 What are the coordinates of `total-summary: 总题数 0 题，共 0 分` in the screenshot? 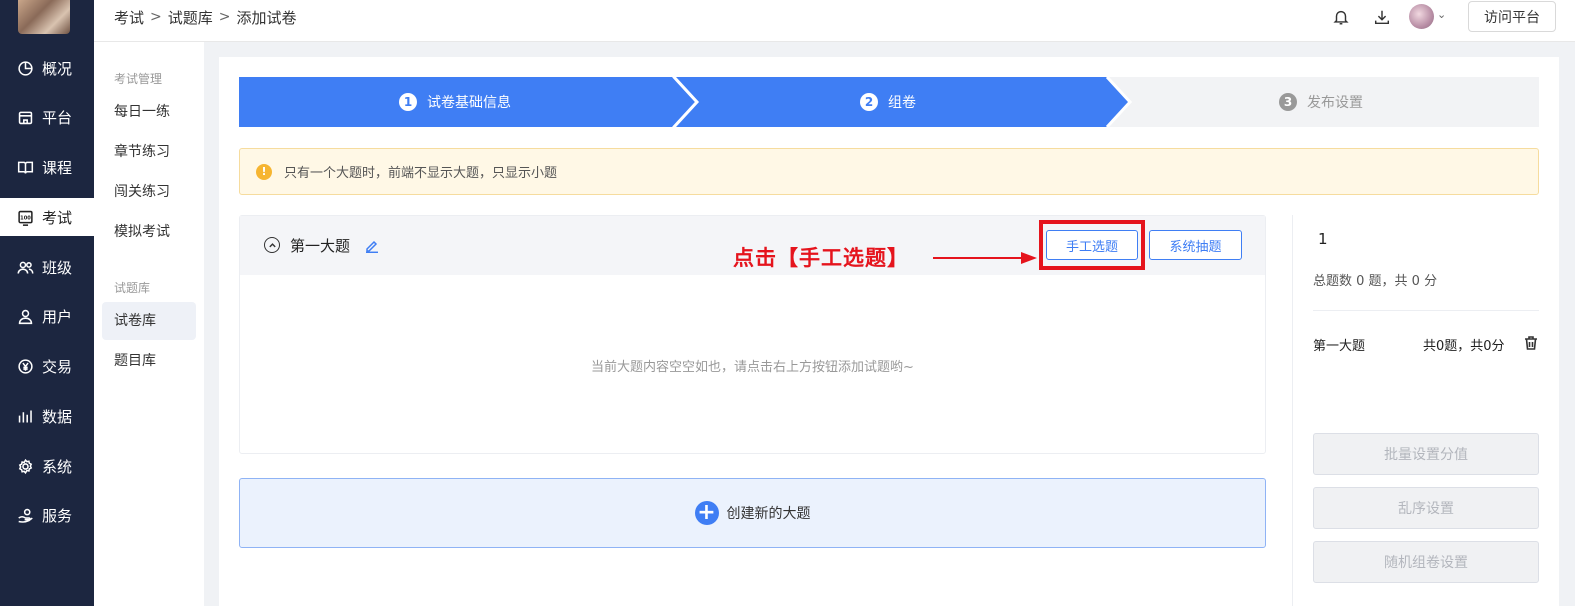 It's located at (1375, 281).